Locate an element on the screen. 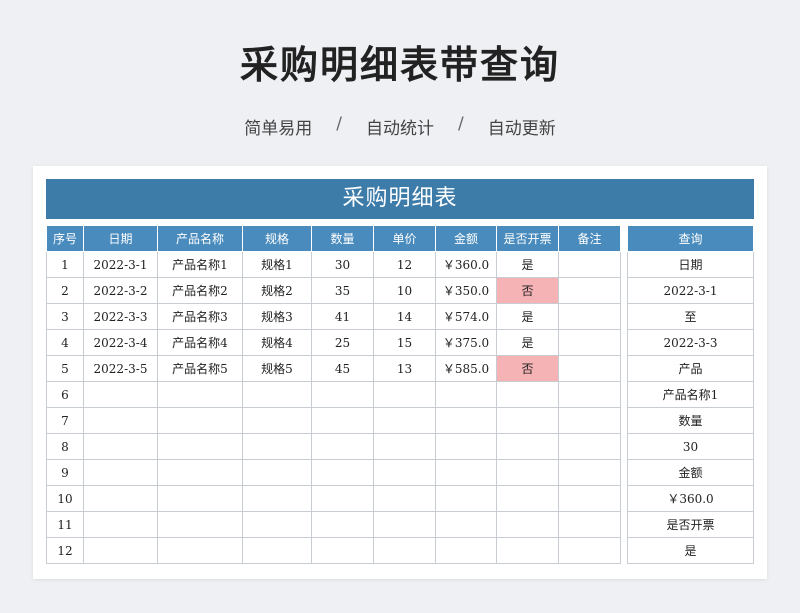 Image resolution: width=800 pixels, height=613 pixels. table-cell: 规格2 is located at coordinates (277, 290).